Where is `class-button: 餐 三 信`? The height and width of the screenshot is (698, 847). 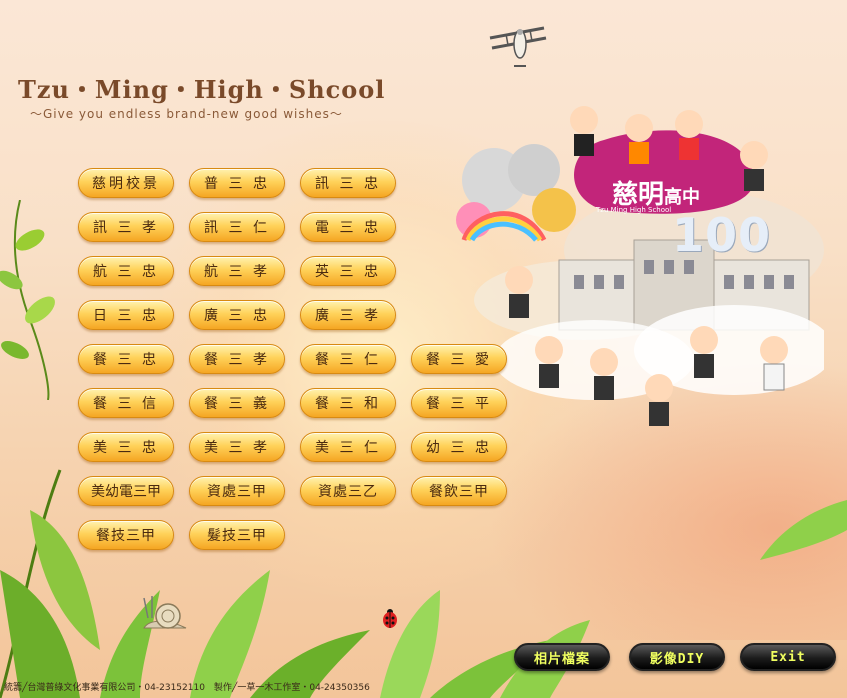
class-button: 餐 三 信 is located at coordinates (126, 403).